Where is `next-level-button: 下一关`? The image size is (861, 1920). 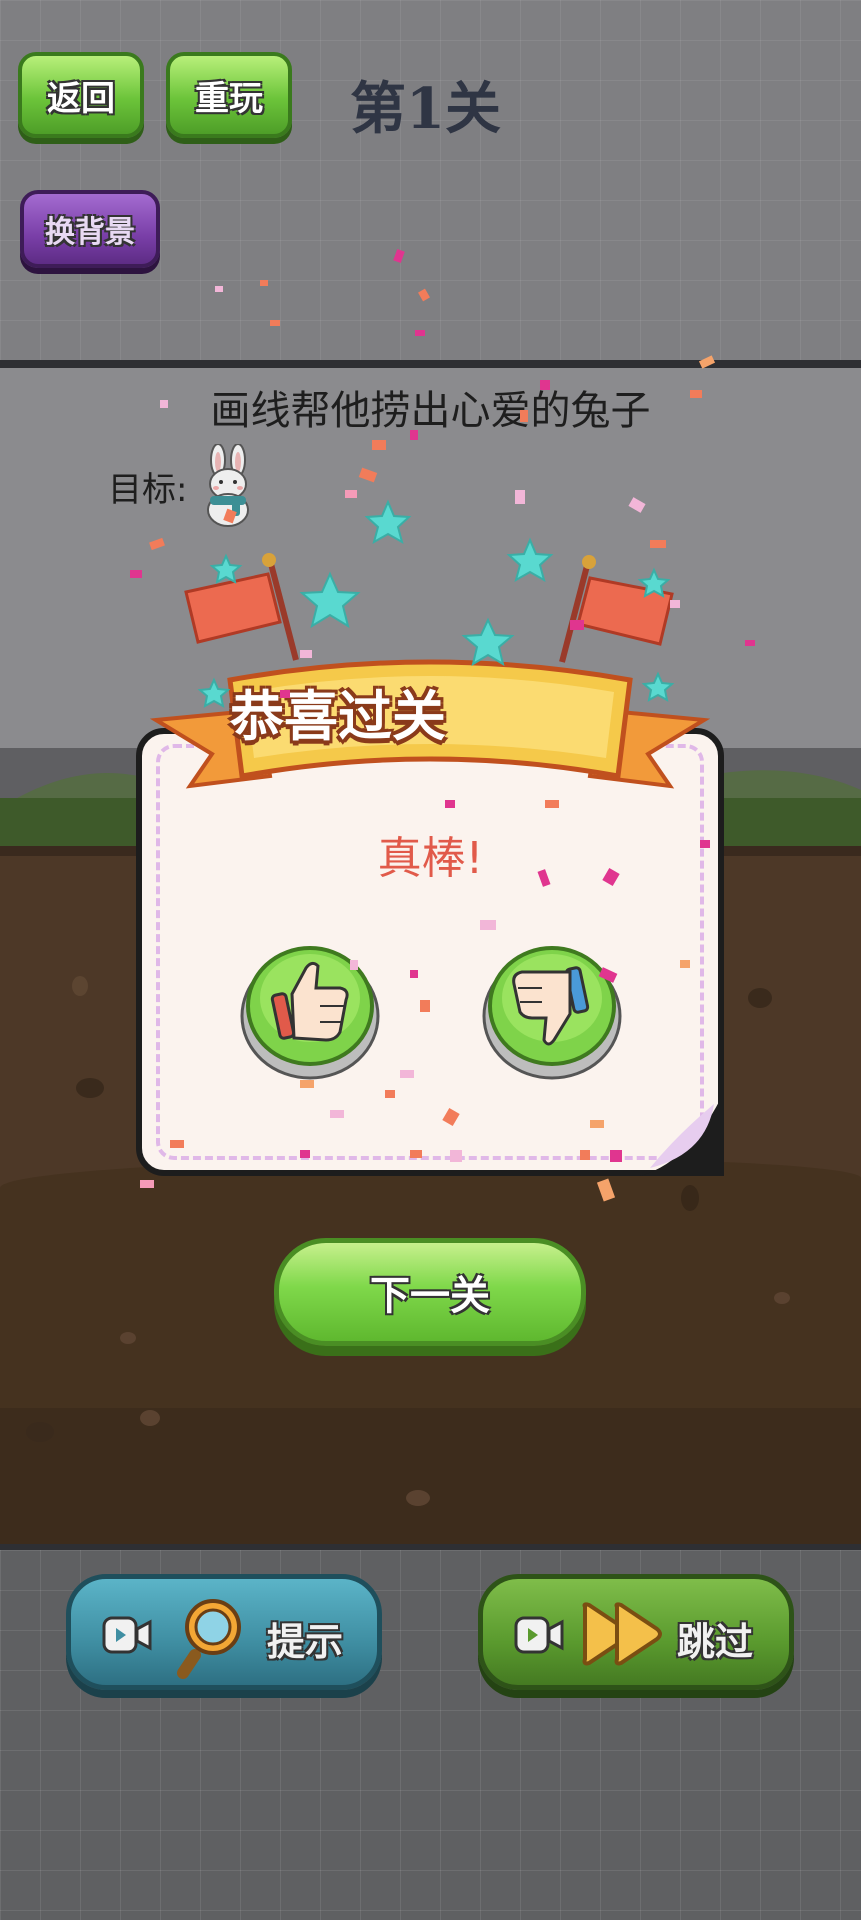
next-level-button: 下一关 is located at coordinates (430, 1292).